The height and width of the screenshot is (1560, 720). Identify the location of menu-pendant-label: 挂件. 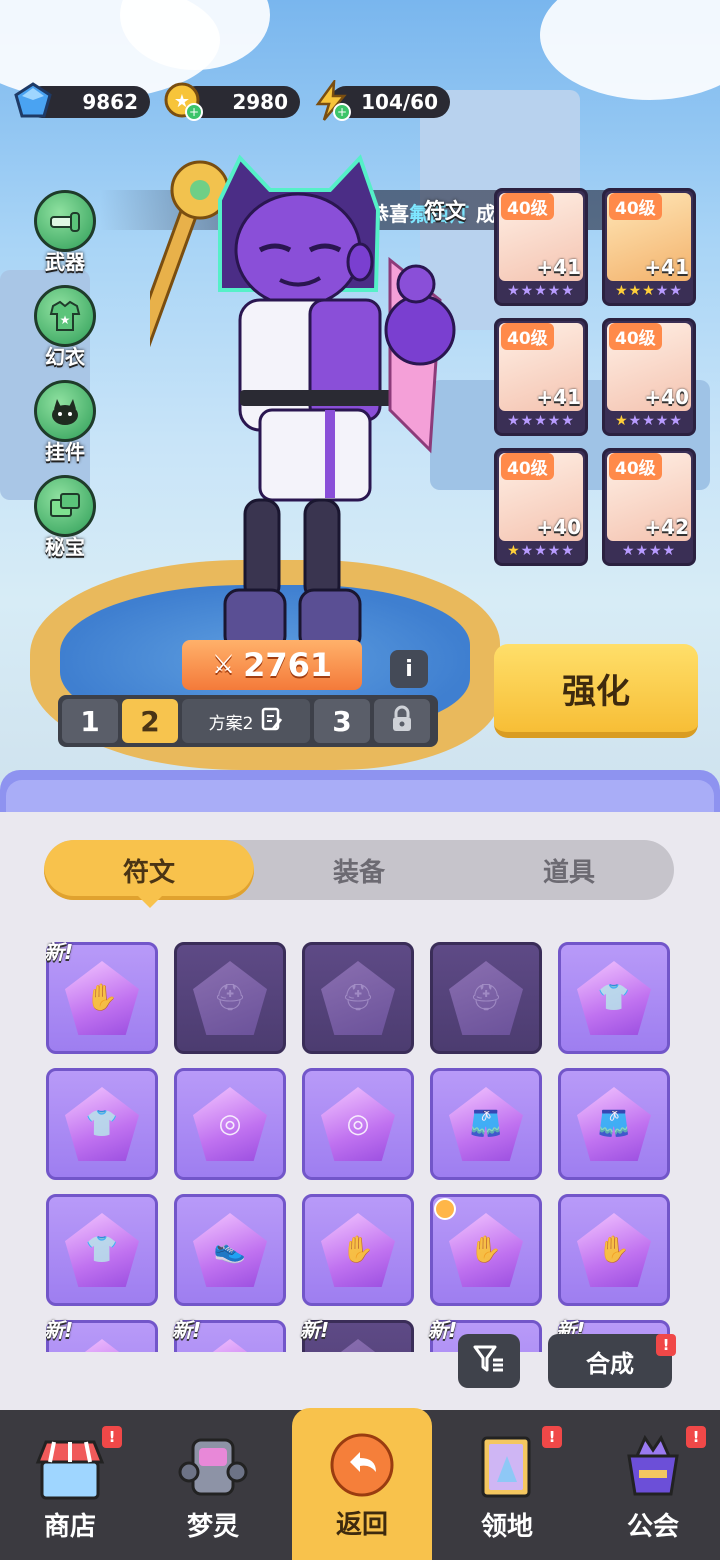
(65, 452).